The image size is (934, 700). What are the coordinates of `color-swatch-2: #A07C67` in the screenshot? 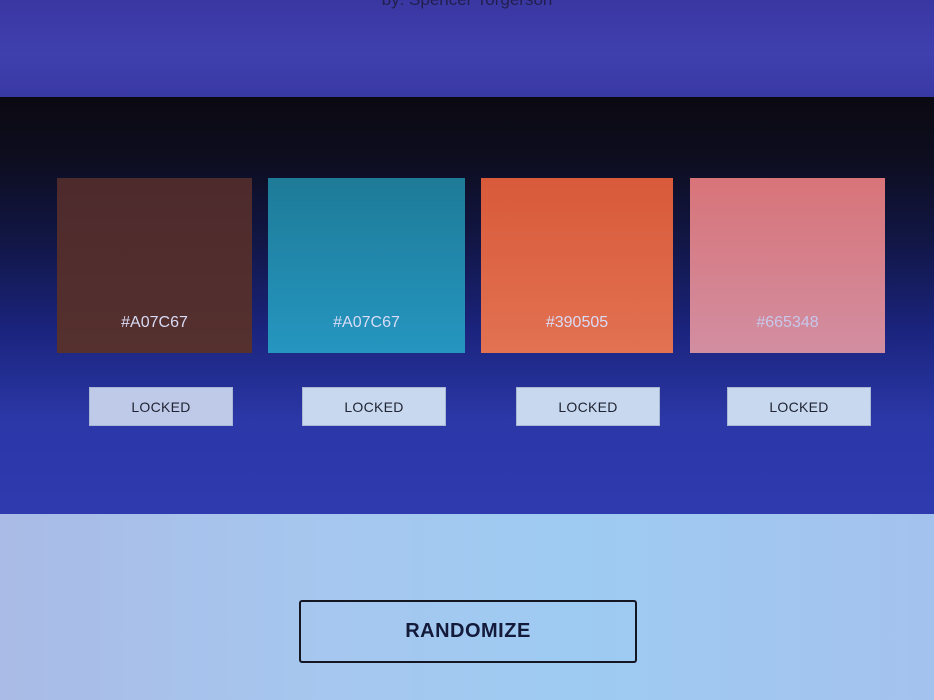 It's located at (366, 265).